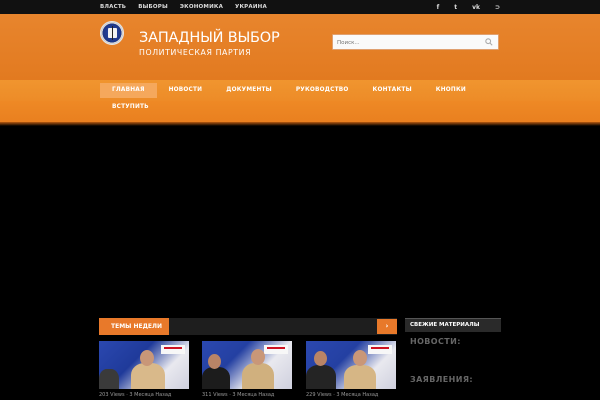 This screenshot has height=400, width=600. Describe the element at coordinates (113, 7) in the screenshot. I see `top-nav-link-vlast: ВЛАСТЬ` at that location.